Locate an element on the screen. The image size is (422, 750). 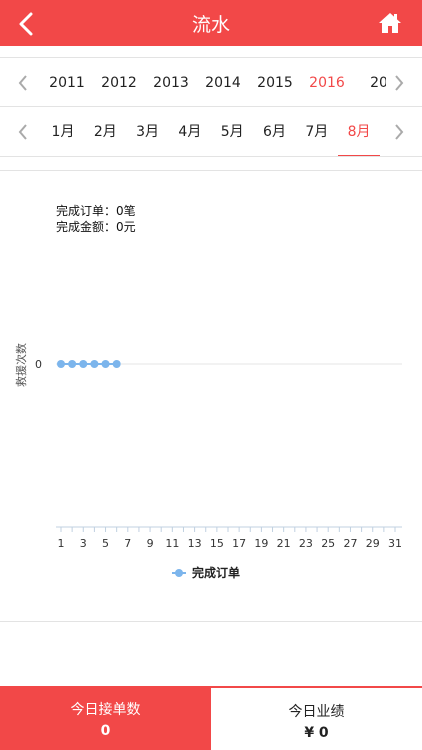
month-prev-chevron-icon is located at coordinates (20, 131).